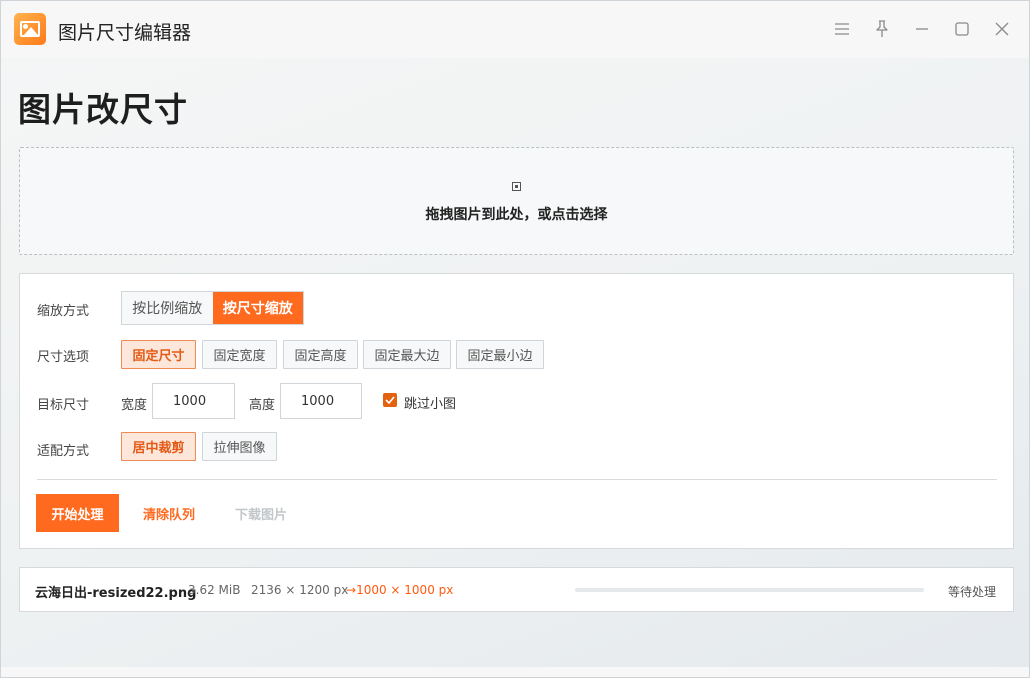 This screenshot has width=1030, height=678. What do you see at coordinates (749, 590) in the screenshot?
I see `queue-item-progress-bar` at bounding box center [749, 590].